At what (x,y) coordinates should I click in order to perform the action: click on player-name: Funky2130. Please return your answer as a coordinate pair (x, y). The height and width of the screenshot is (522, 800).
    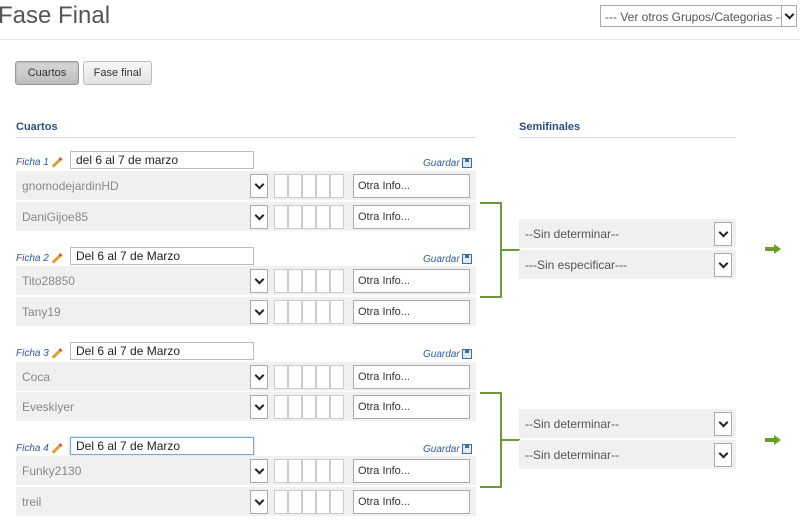
    Looking at the image, I should click on (52, 471).